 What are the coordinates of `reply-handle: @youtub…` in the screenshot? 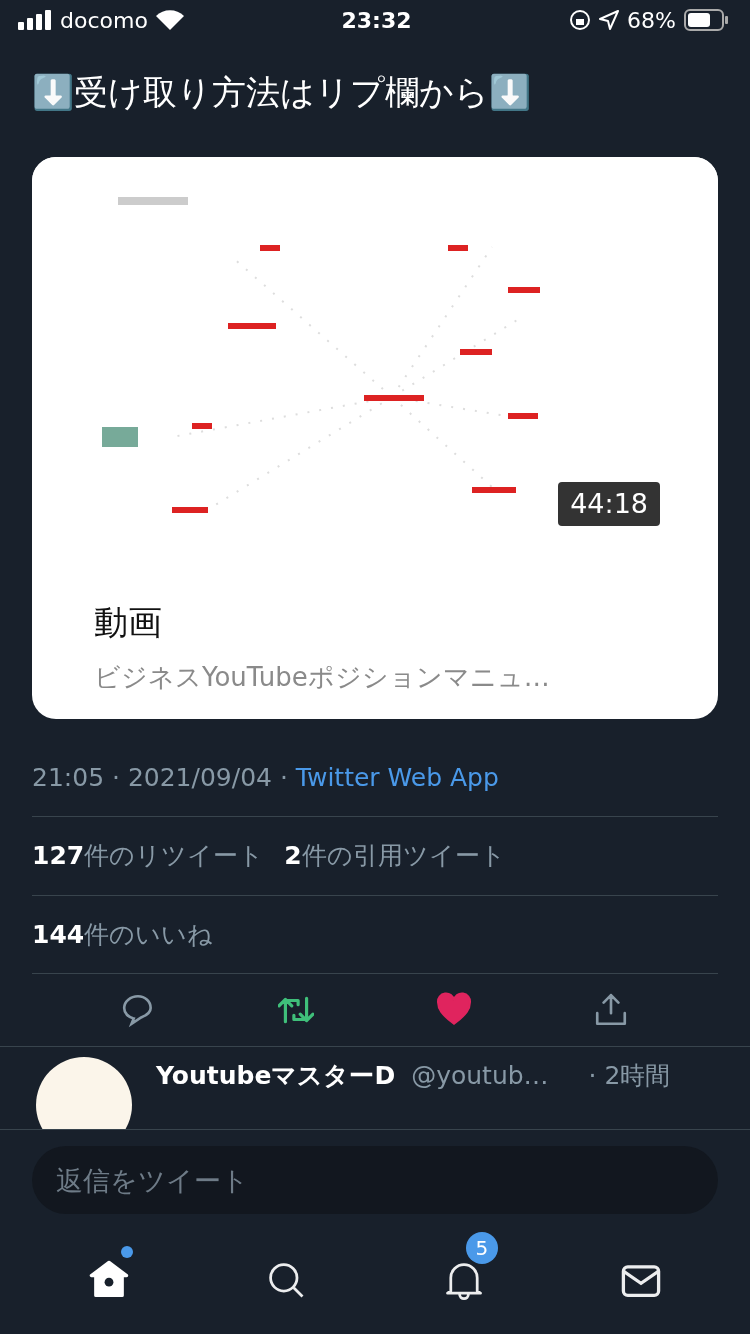 It's located at (480, 1076).